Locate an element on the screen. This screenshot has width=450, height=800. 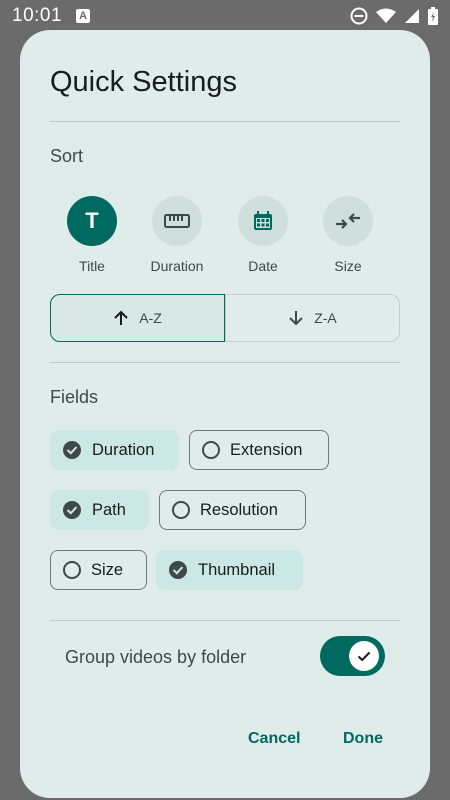
done-button: Done is located at coordinates (363, 739).